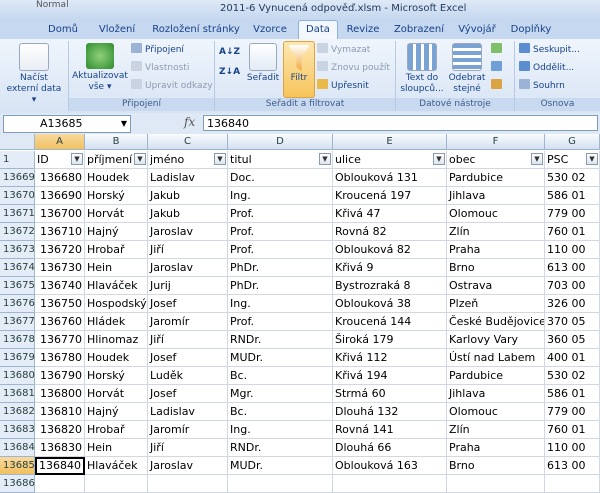 The width and height of the screenshot is (600, 493). What do you see at coordinates (496, 160) in the screenshot?
I see `header-cell: obec ▼` at bounding box center [496, 160].